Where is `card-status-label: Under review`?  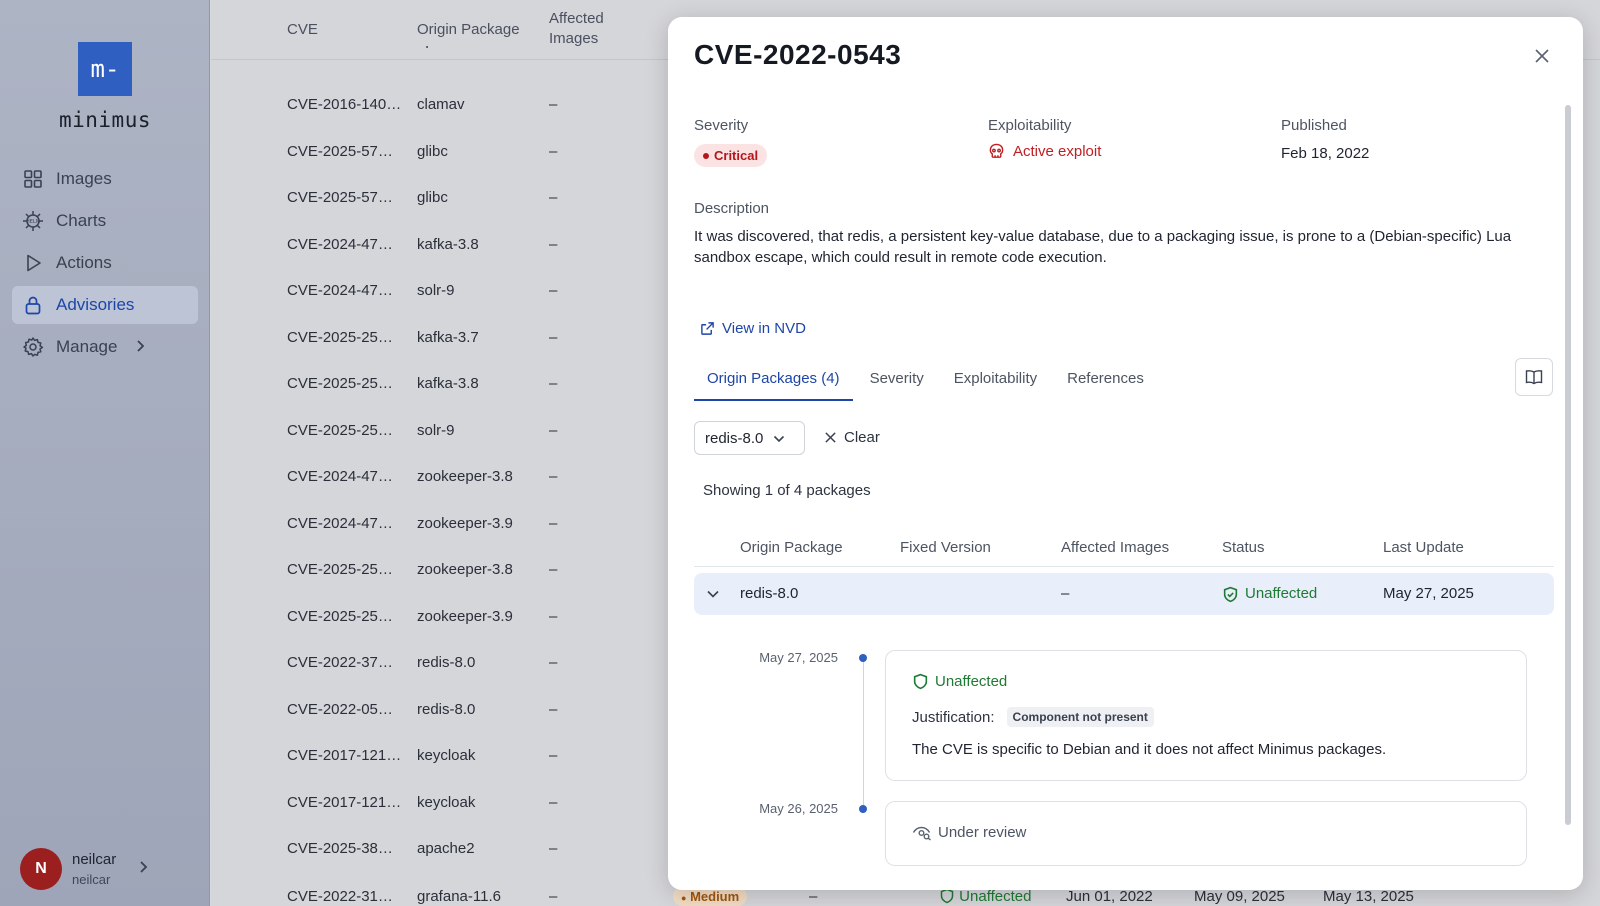
card-status-label: Under review is located at coordinates (982, 832).